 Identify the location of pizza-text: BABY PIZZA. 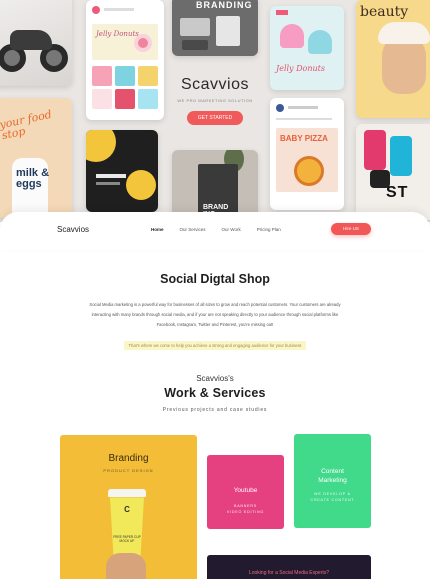
(304, 138).